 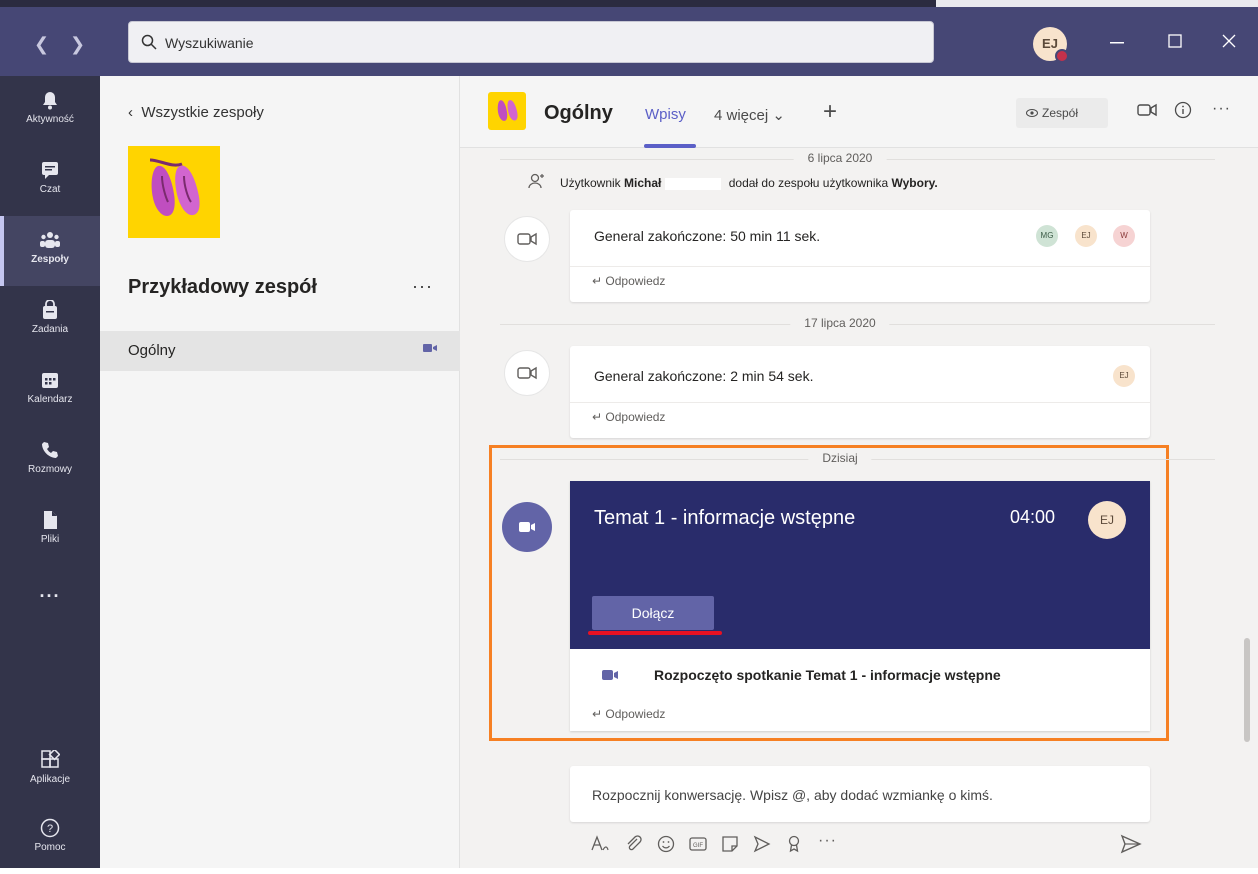 What do you see at coordinates (196, 112) in the screenshot?
I see `all-teams-link: ‹ Wszystkie zespoły` at bounding box center [196, 112].